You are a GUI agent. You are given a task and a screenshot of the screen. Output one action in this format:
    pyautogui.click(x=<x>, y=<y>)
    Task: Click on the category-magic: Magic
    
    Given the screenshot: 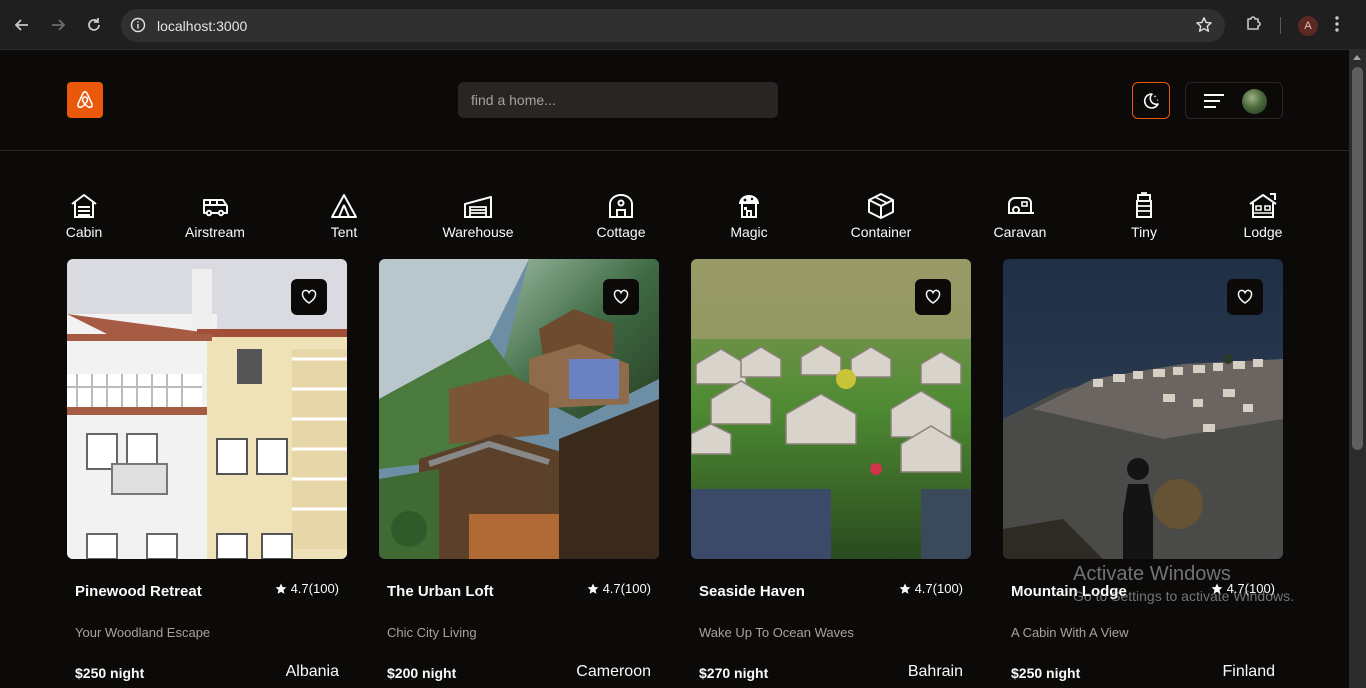 What is the action you would take?
    pyautogui.click(x=749, y=215)
    